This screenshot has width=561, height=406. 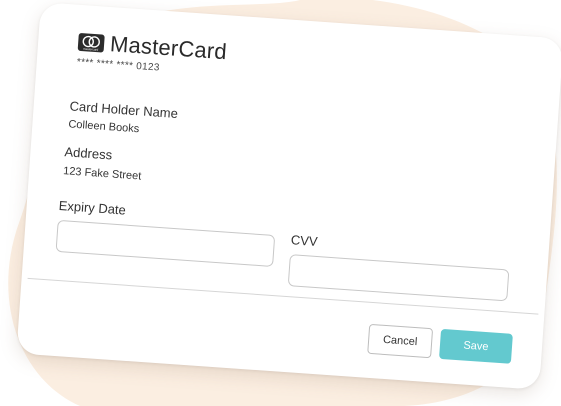 I want to click on cancel-button: Cancel, so click(x=400, y=341).